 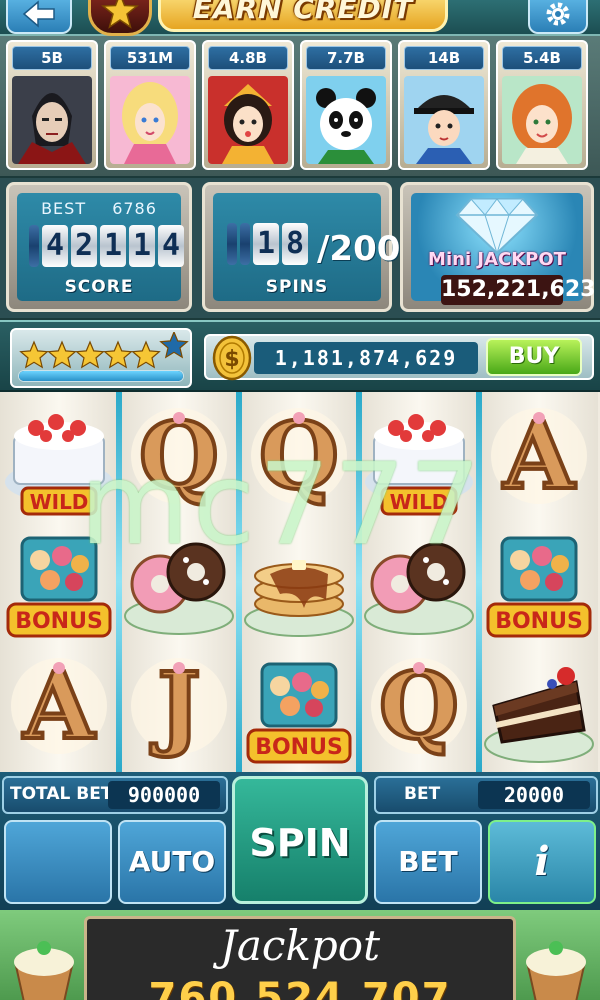 What do you see at coordinates (300, 958) in the screenshot?
I see `jackpot-board: Jackpot 760,524,707` at bounding box center [300, 958].